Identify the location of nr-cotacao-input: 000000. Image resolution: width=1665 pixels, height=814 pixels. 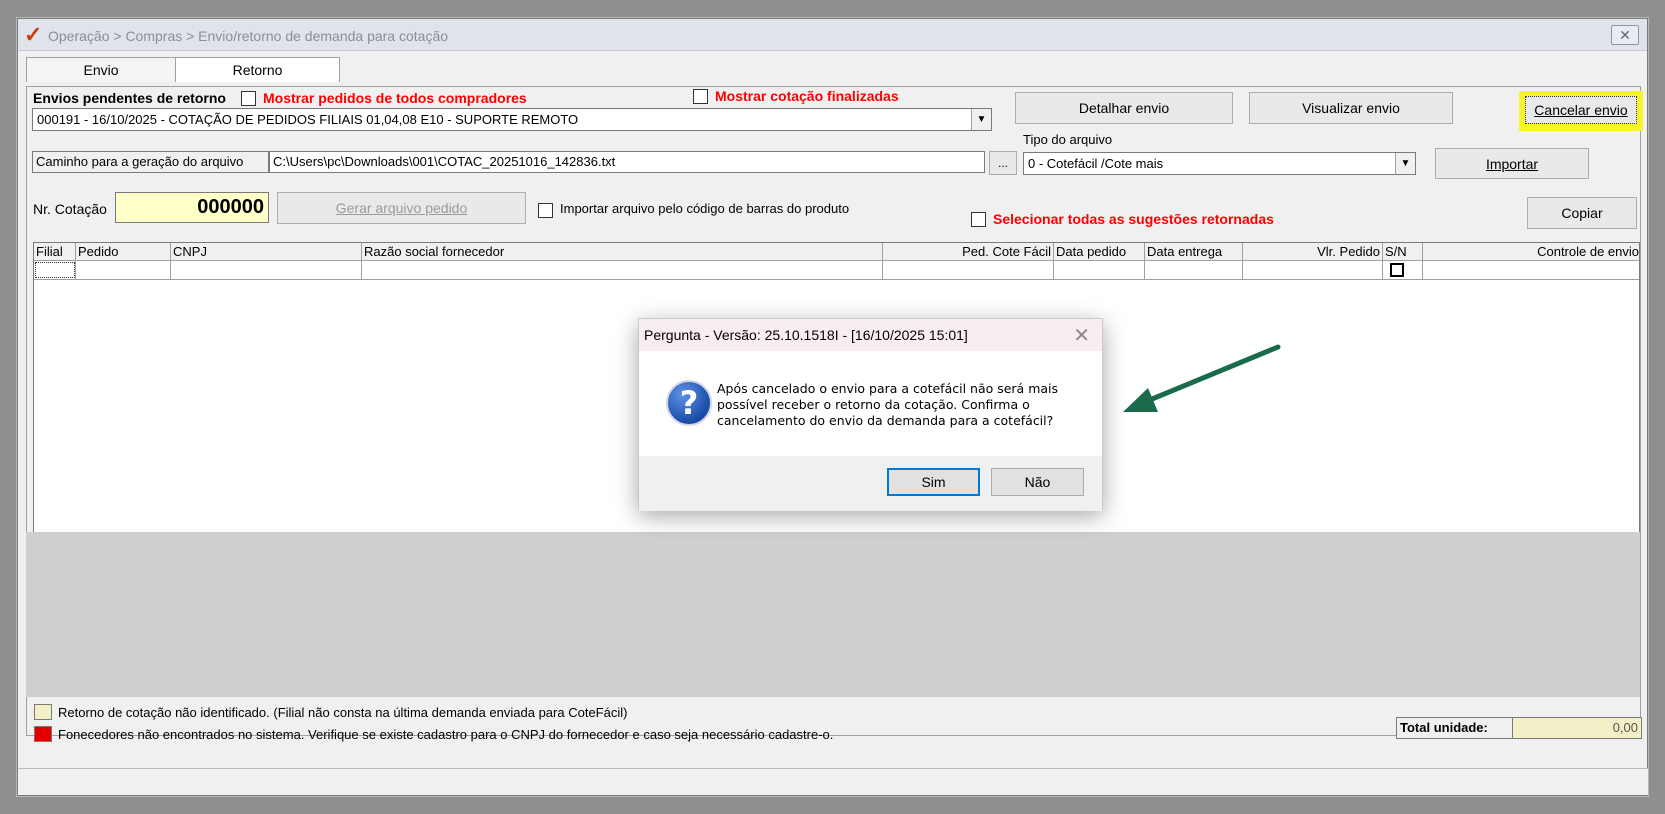
(192, 207).